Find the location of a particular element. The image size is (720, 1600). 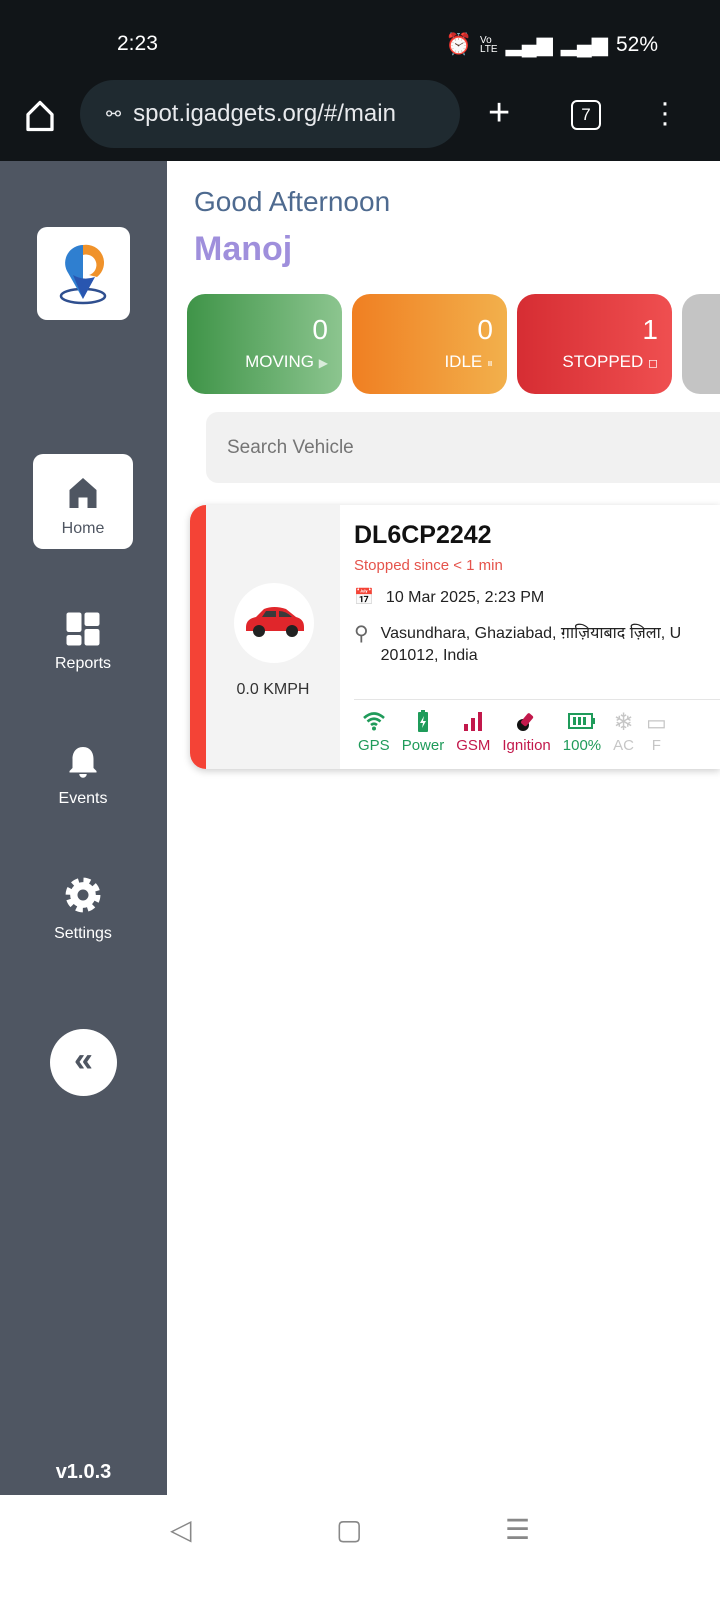

stat-moving: 0 MOVING ▶ is located at coordinates (264, 344).